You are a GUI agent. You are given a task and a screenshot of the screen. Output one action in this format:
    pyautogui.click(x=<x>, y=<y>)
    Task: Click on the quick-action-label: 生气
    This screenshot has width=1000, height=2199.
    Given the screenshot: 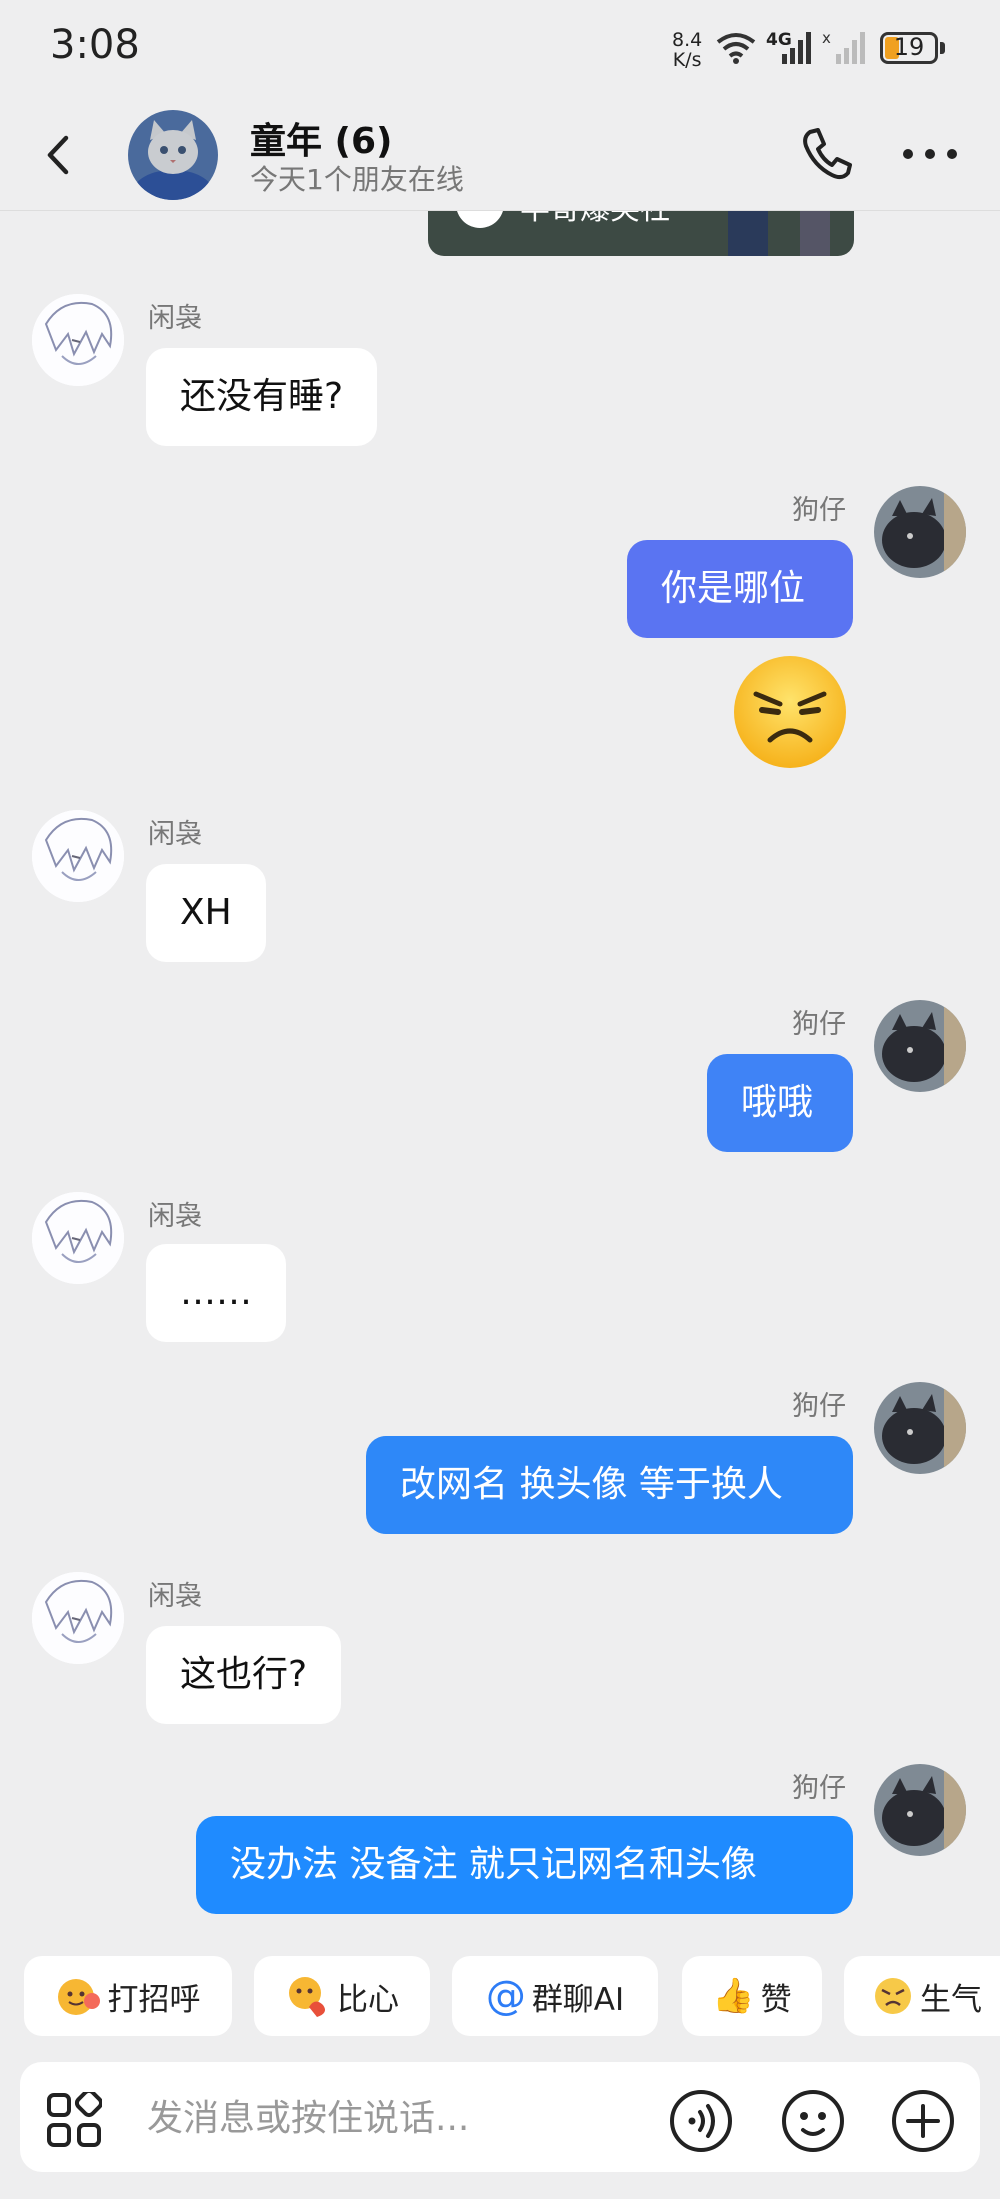 What is the action you would take?
    pyautogui.click(x=951, y=1999)
    